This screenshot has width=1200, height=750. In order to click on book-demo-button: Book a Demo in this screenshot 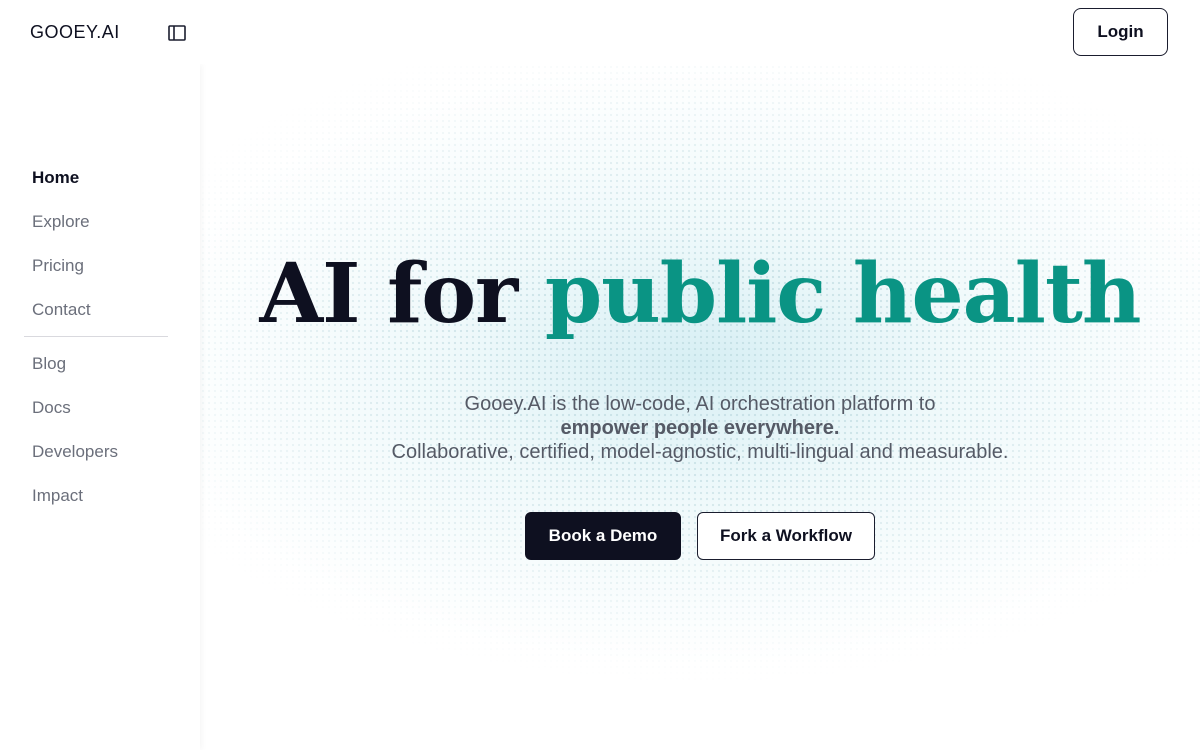, I will do `click(603, 536)`.